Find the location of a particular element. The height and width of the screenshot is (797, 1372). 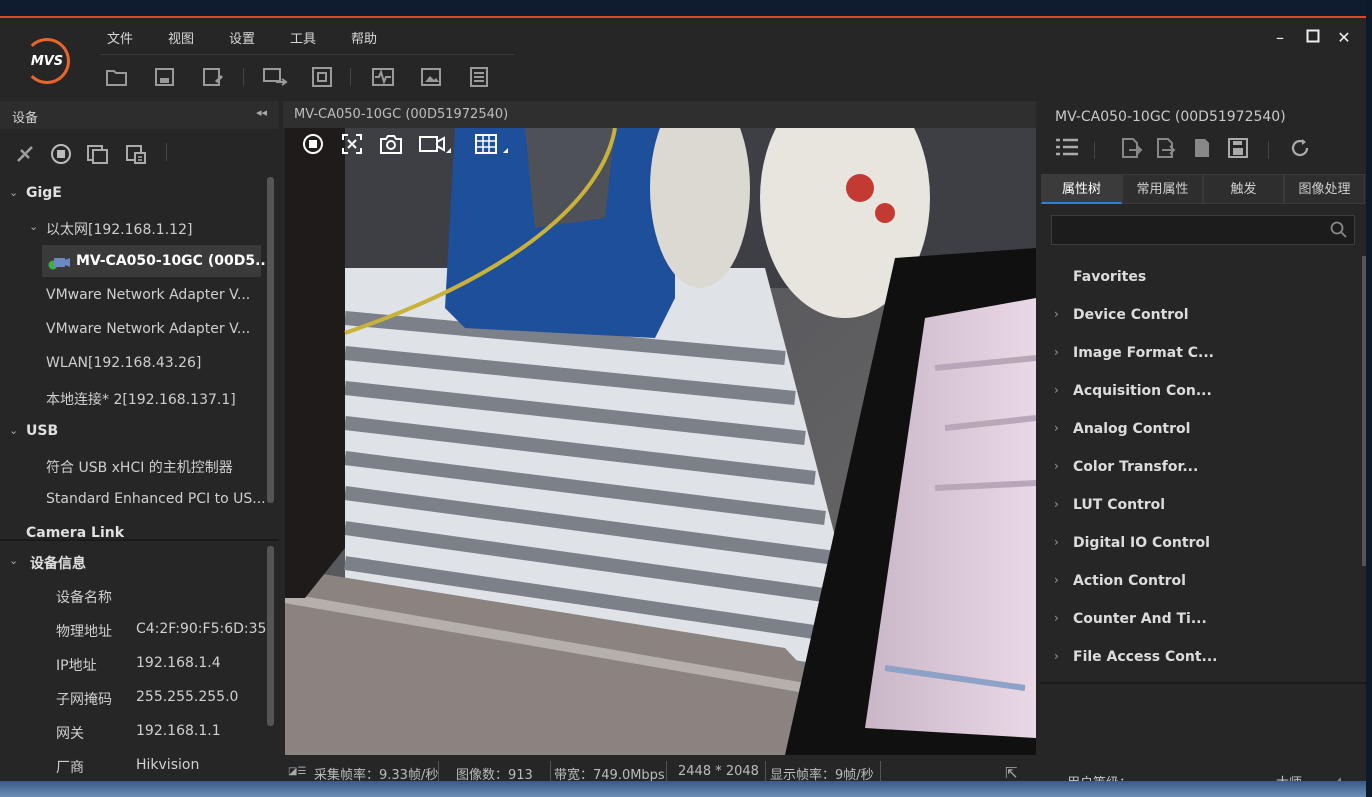

document-icon is located at coordinates (1202, 149).